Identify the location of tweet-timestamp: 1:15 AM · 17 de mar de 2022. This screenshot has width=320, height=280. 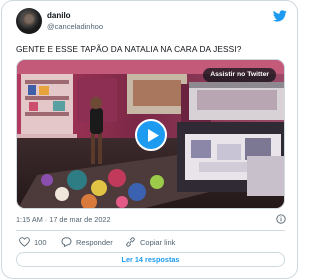
(63, 219).